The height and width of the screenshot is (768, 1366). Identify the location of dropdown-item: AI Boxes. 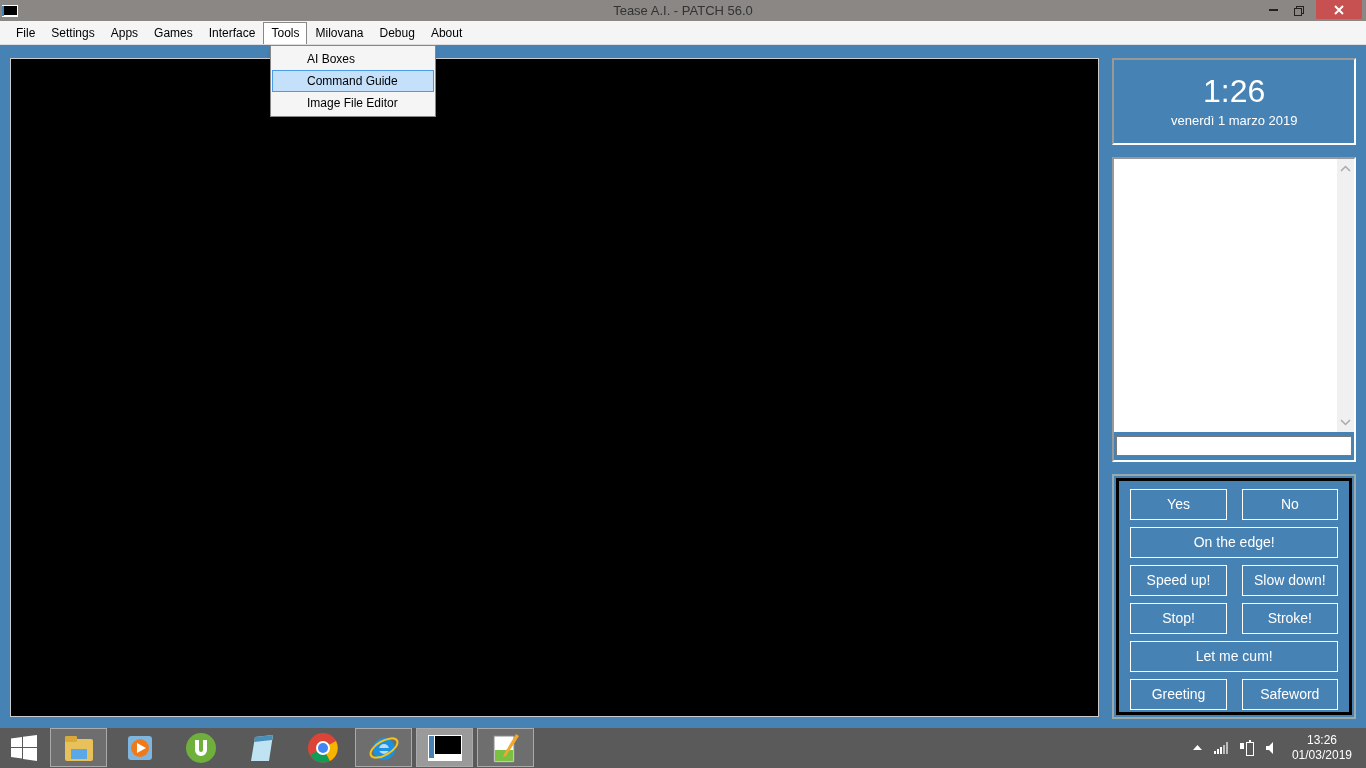
(353, 59).